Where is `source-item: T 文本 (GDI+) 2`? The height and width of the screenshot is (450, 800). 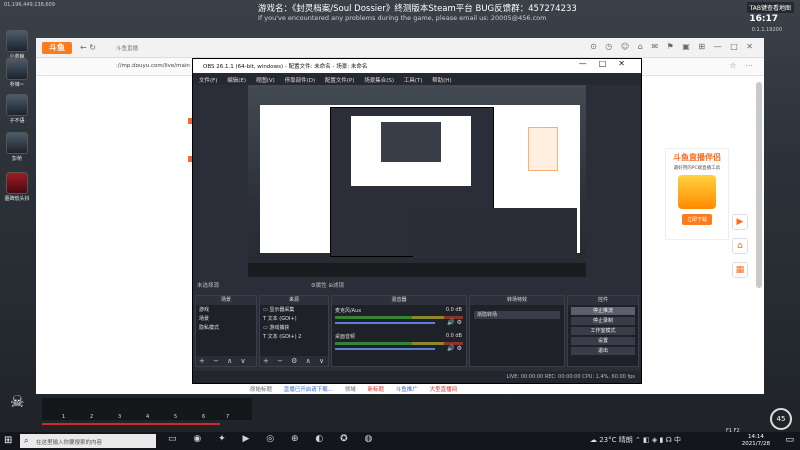 source-item: T 文本 (GDI+) 2 is located at coordinates (294, 336).